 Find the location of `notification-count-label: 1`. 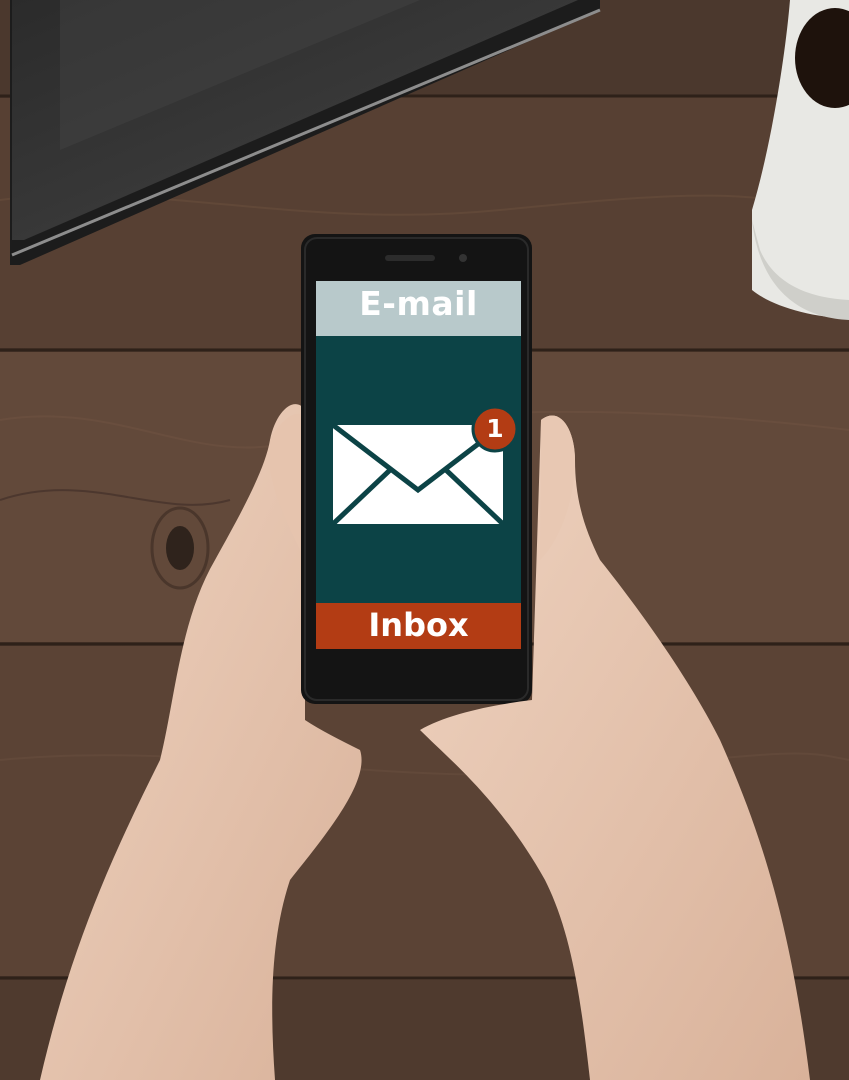

notification-count-label: 1 is located at coordinates (495, 428).